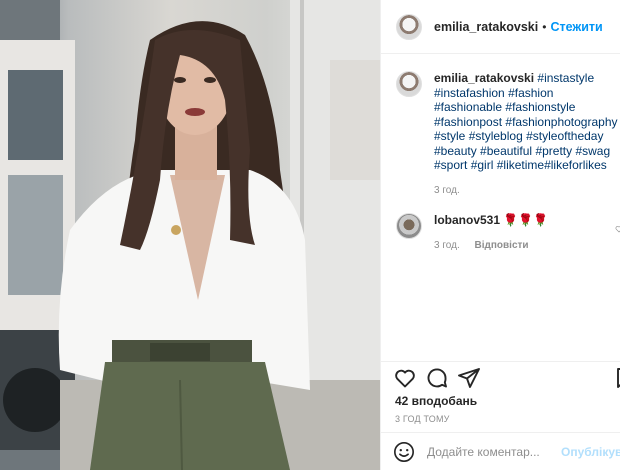  Describe the element at coordinates (520, 165) in the screenshot. I see `hashtag-link: #liketime` at that location.